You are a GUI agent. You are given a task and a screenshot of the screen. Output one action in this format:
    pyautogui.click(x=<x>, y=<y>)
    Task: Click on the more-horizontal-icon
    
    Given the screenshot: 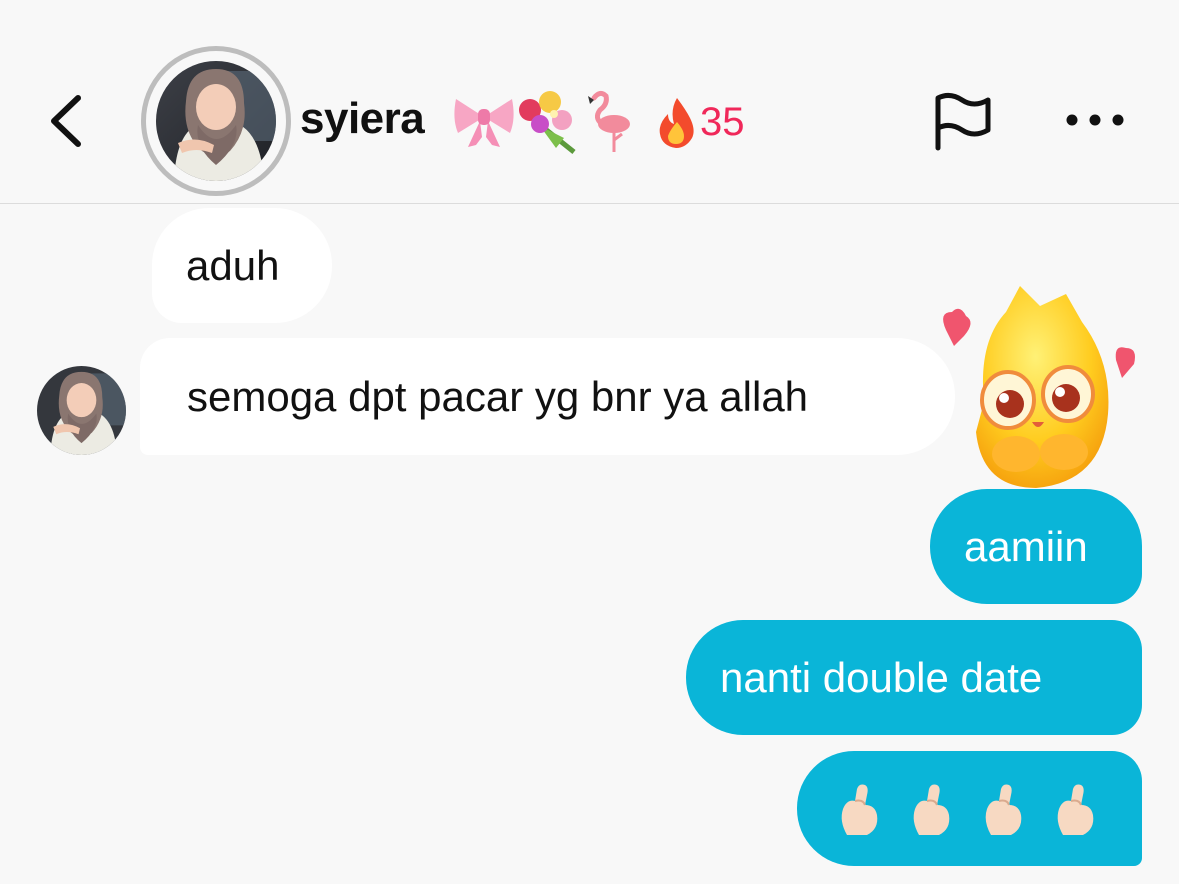 What is the action you would take?
    pyautogui.click(x=1095, y=120)
    